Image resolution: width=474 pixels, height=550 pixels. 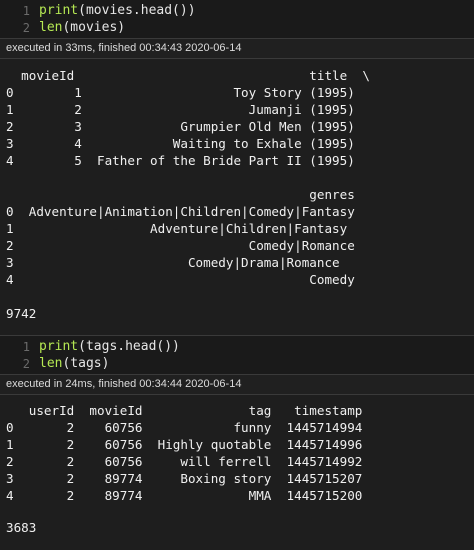 What do you see at coordinates (184, 444) in the screenshot?
I see `output-line: 1 2 60756 Highly quotable 1445714996` at bounding box center [184, 444].